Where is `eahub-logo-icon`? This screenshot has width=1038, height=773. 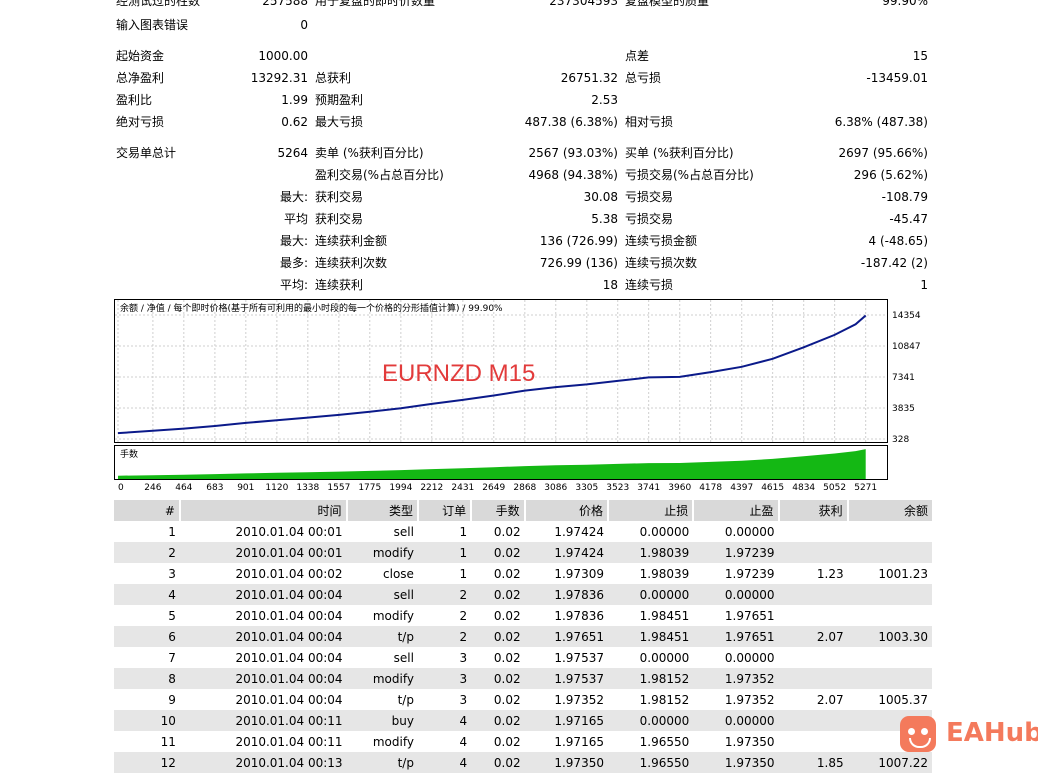
eahub-logo-icon is located at coordinates (918, 734).